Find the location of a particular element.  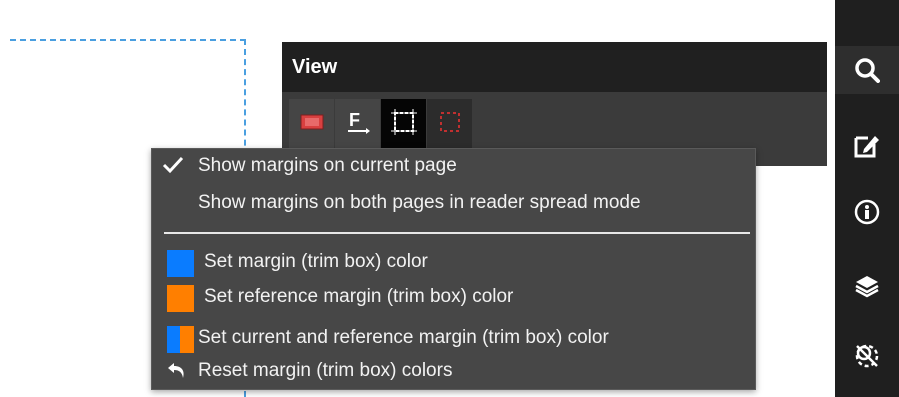

view-toolbar: F is located at coordinates (381, 124).